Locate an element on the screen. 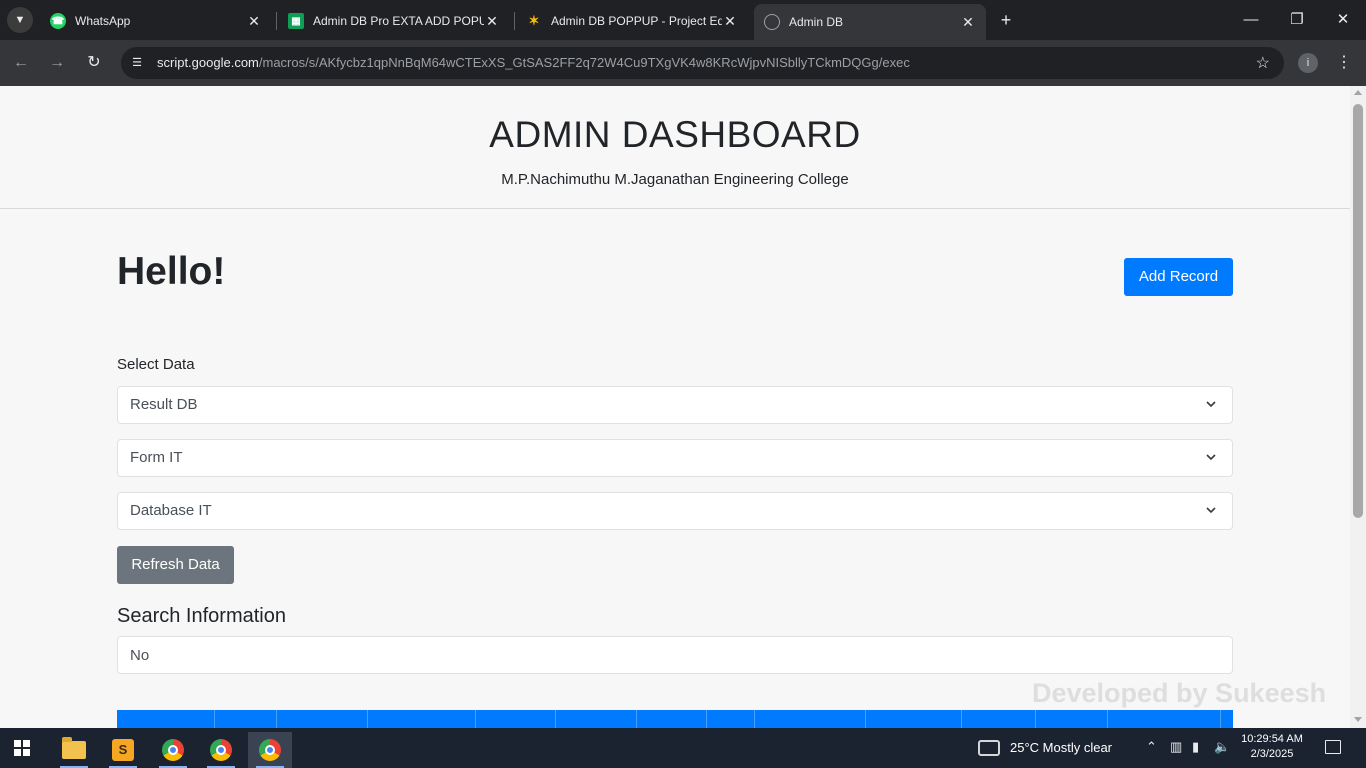 The width and height of the screenshot is (1366, 768). dropdown-value: Result DB is located at coordinates (164, 404).